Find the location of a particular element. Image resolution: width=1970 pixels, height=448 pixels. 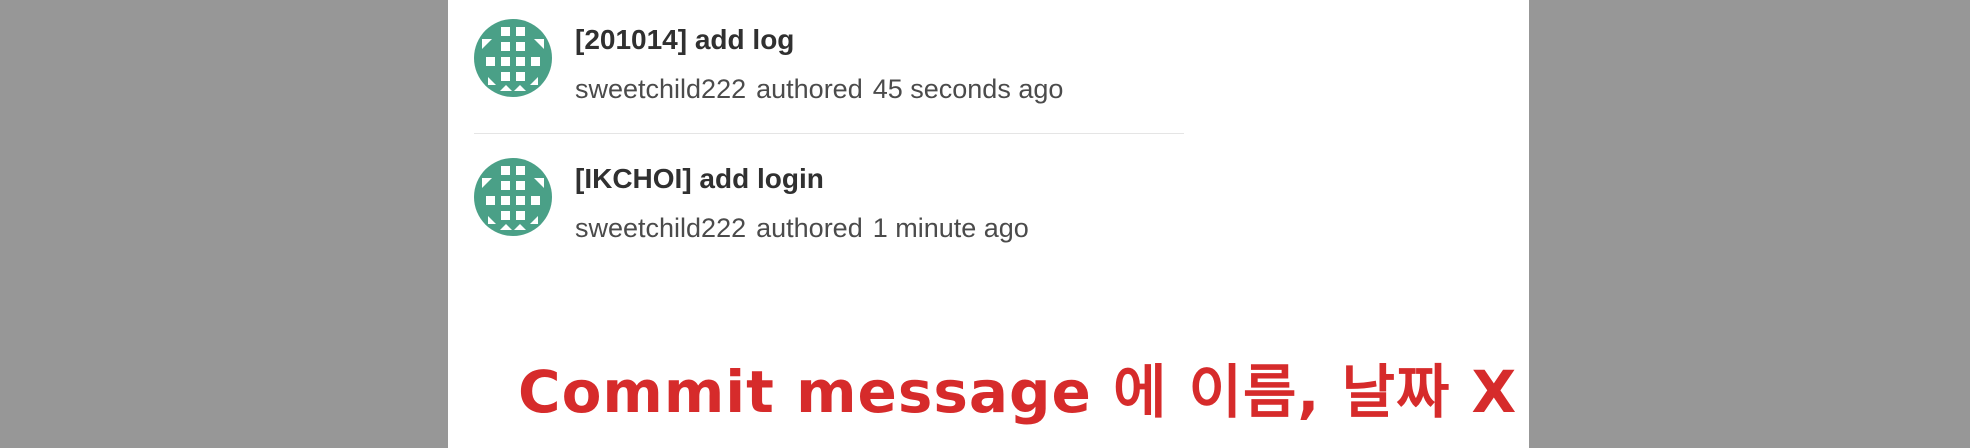

commit-time: 45 seconds ago is located at coordinates (968, 89).